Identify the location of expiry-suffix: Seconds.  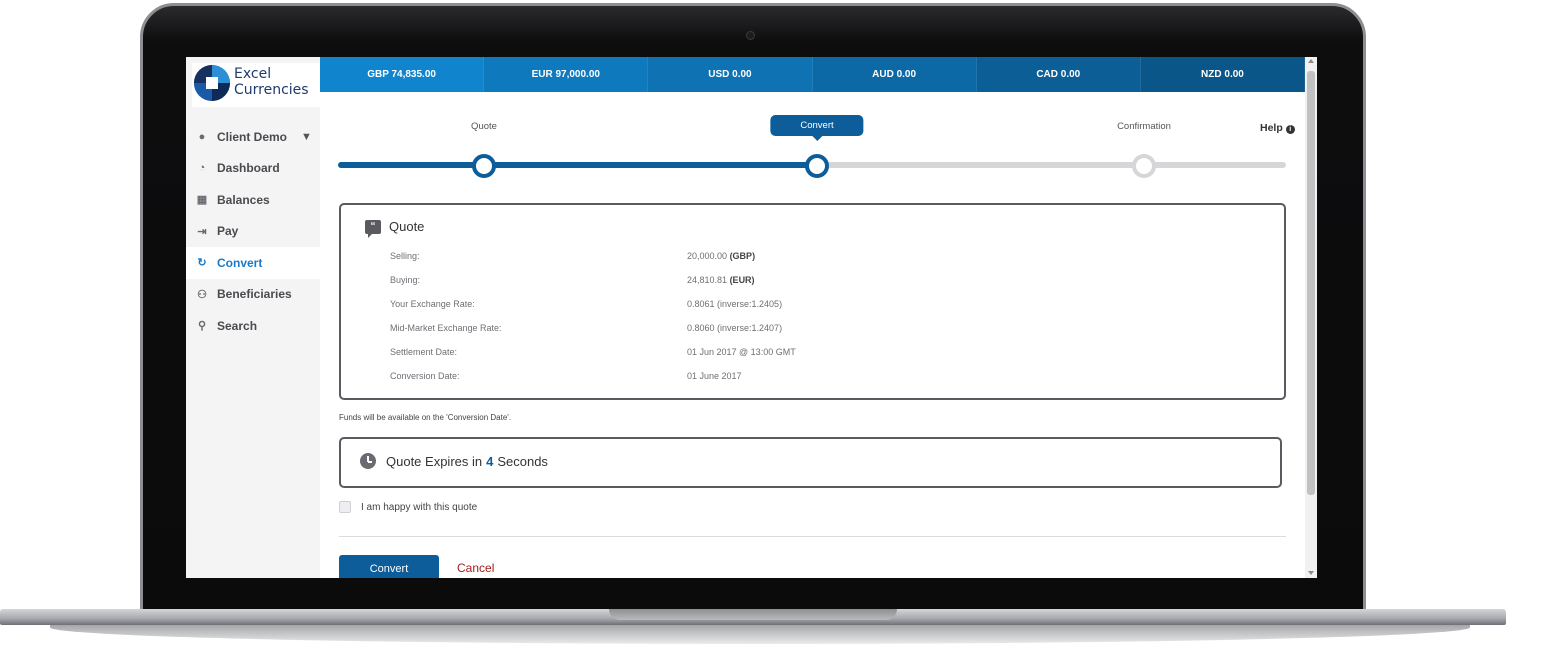
(522, 461).